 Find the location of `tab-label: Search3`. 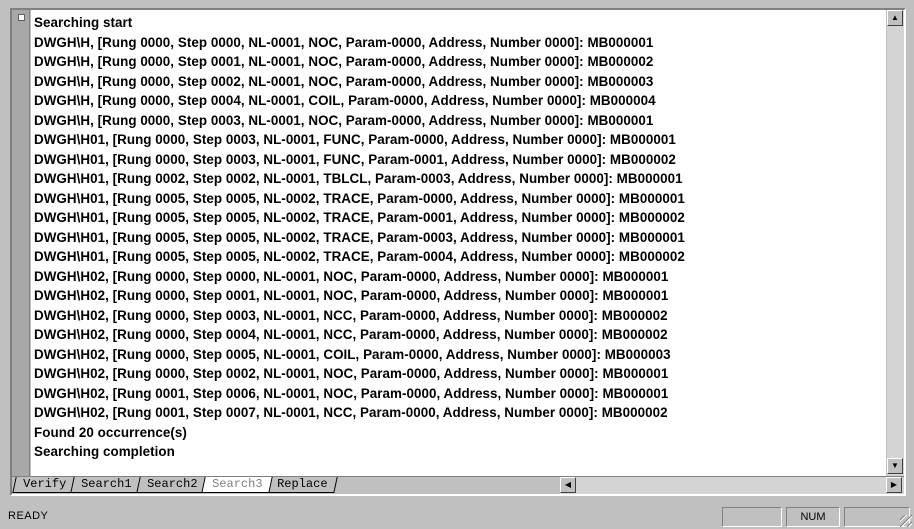

tab-label: Search3 is located at coordinates (237, 484).